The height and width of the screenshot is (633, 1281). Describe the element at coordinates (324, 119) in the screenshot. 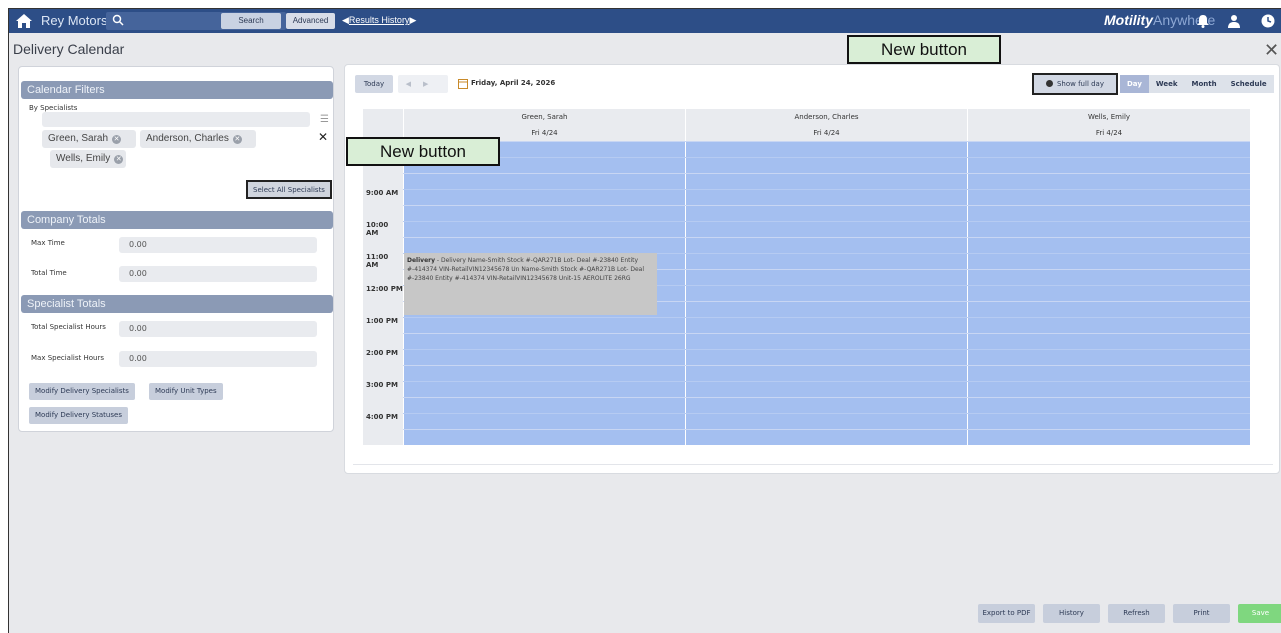

I see `list-icon: ☰` at that location.